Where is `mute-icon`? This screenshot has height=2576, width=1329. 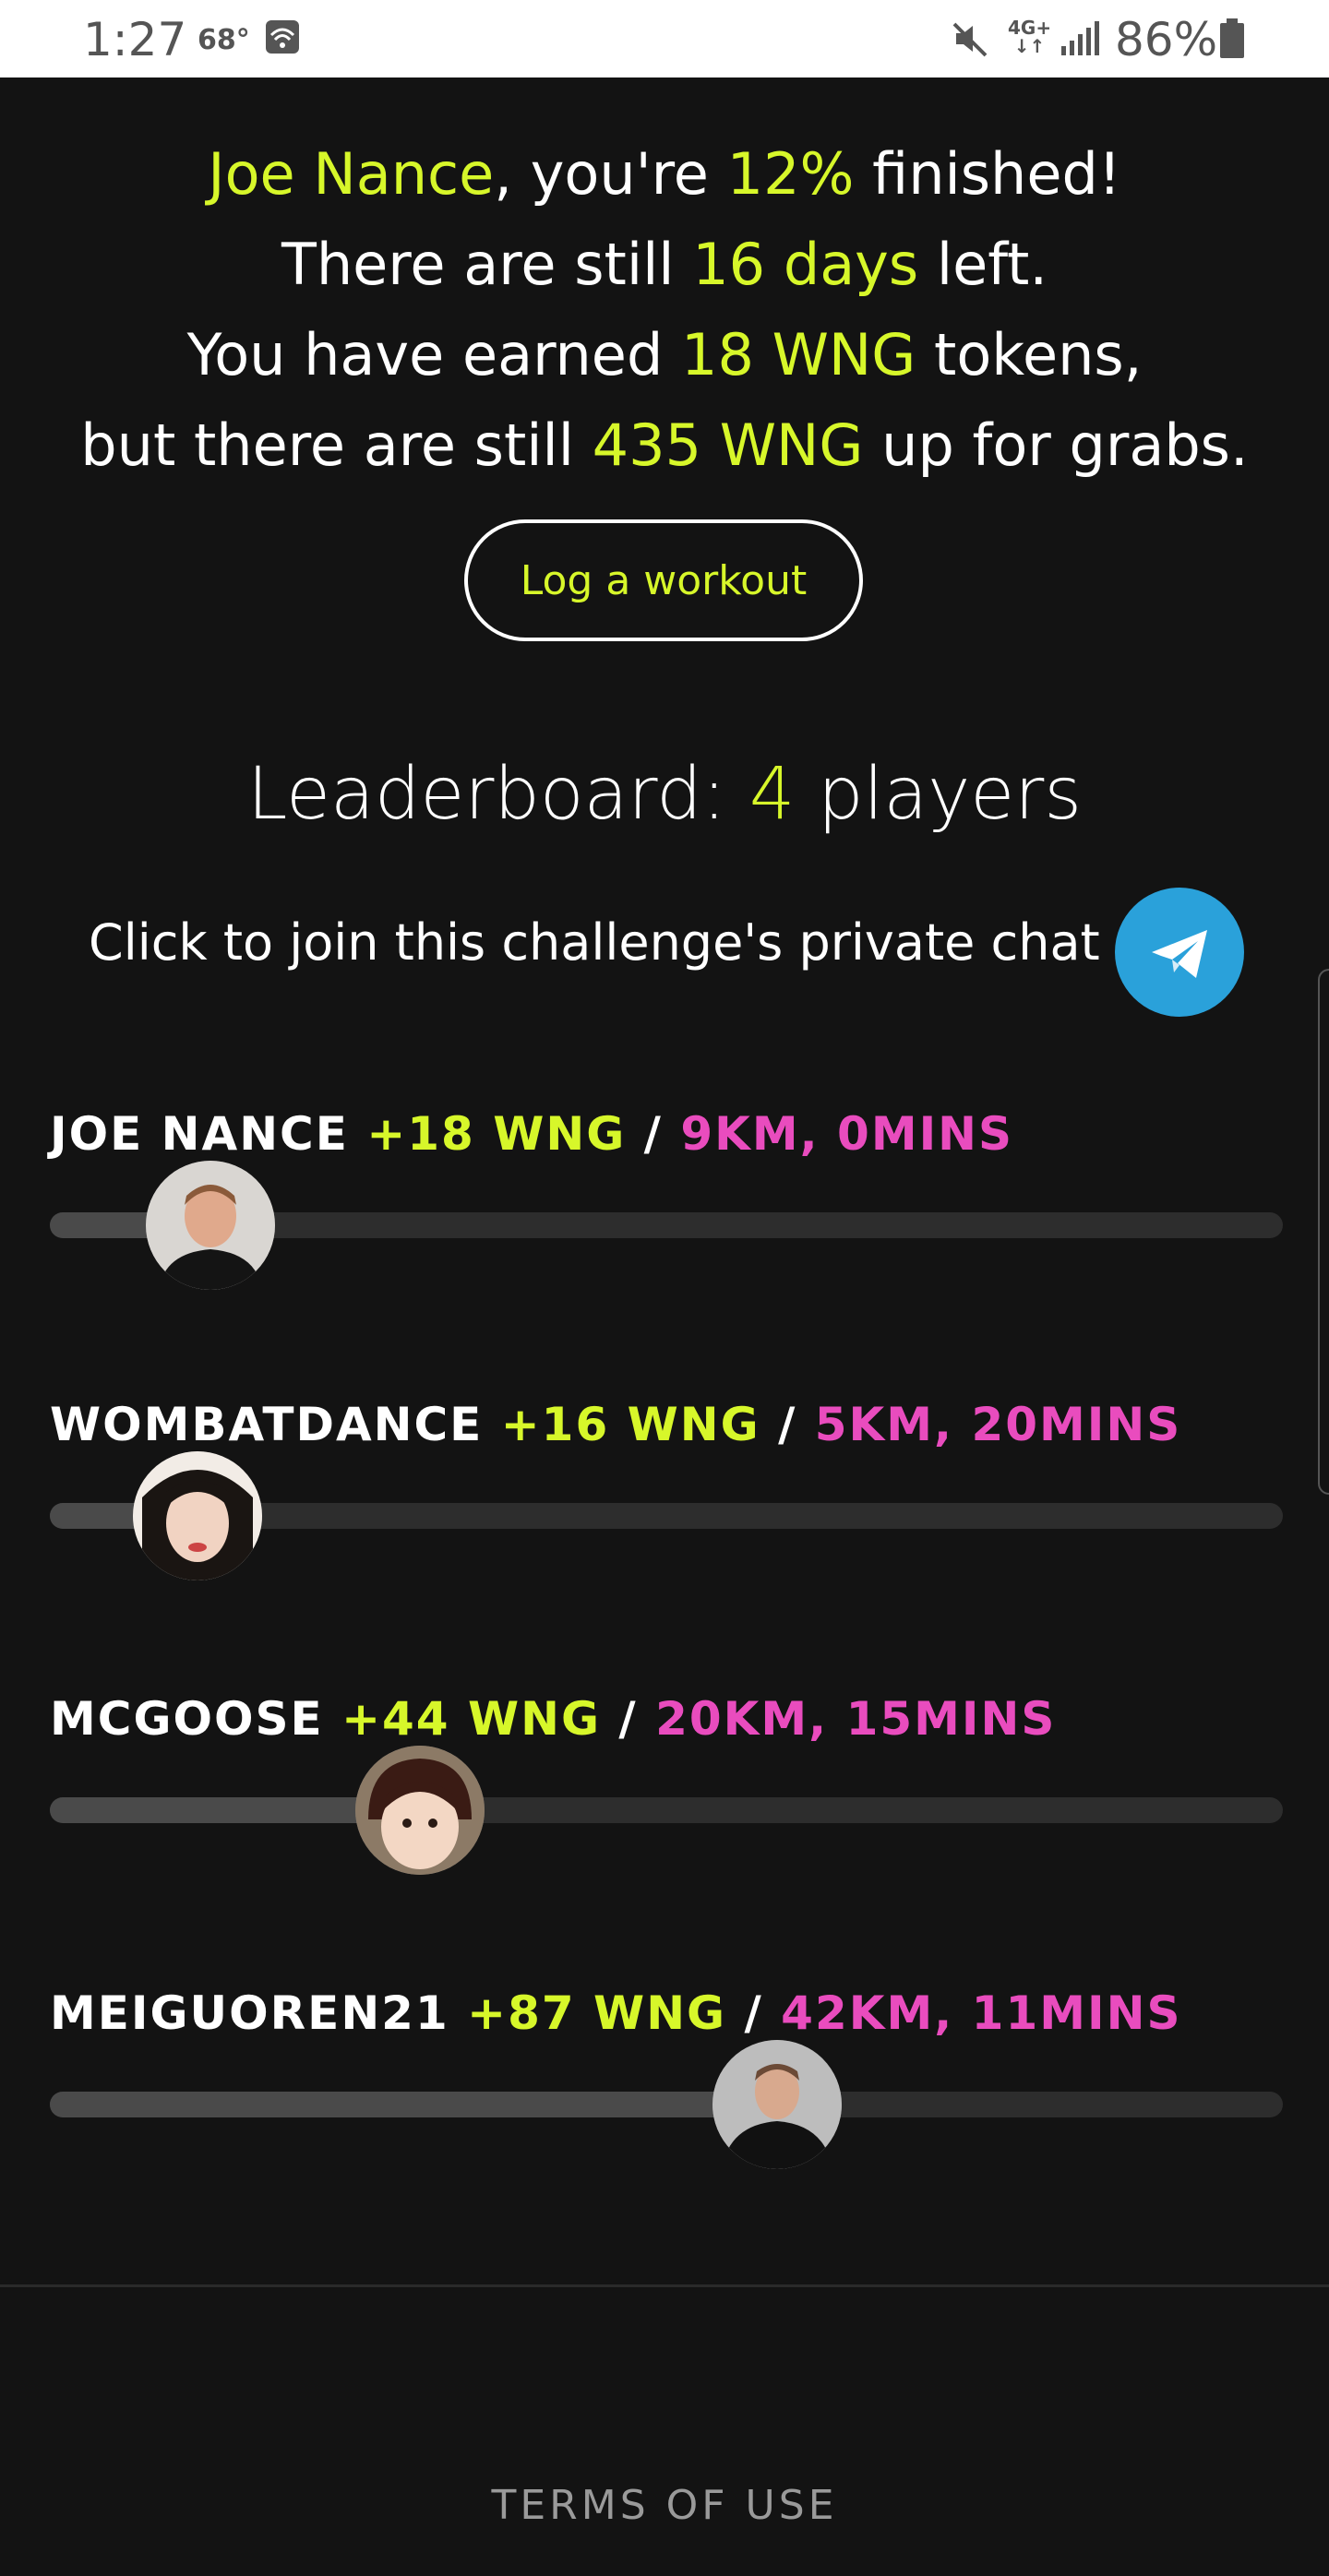
mute-icon is located at coordinates (971, 40).